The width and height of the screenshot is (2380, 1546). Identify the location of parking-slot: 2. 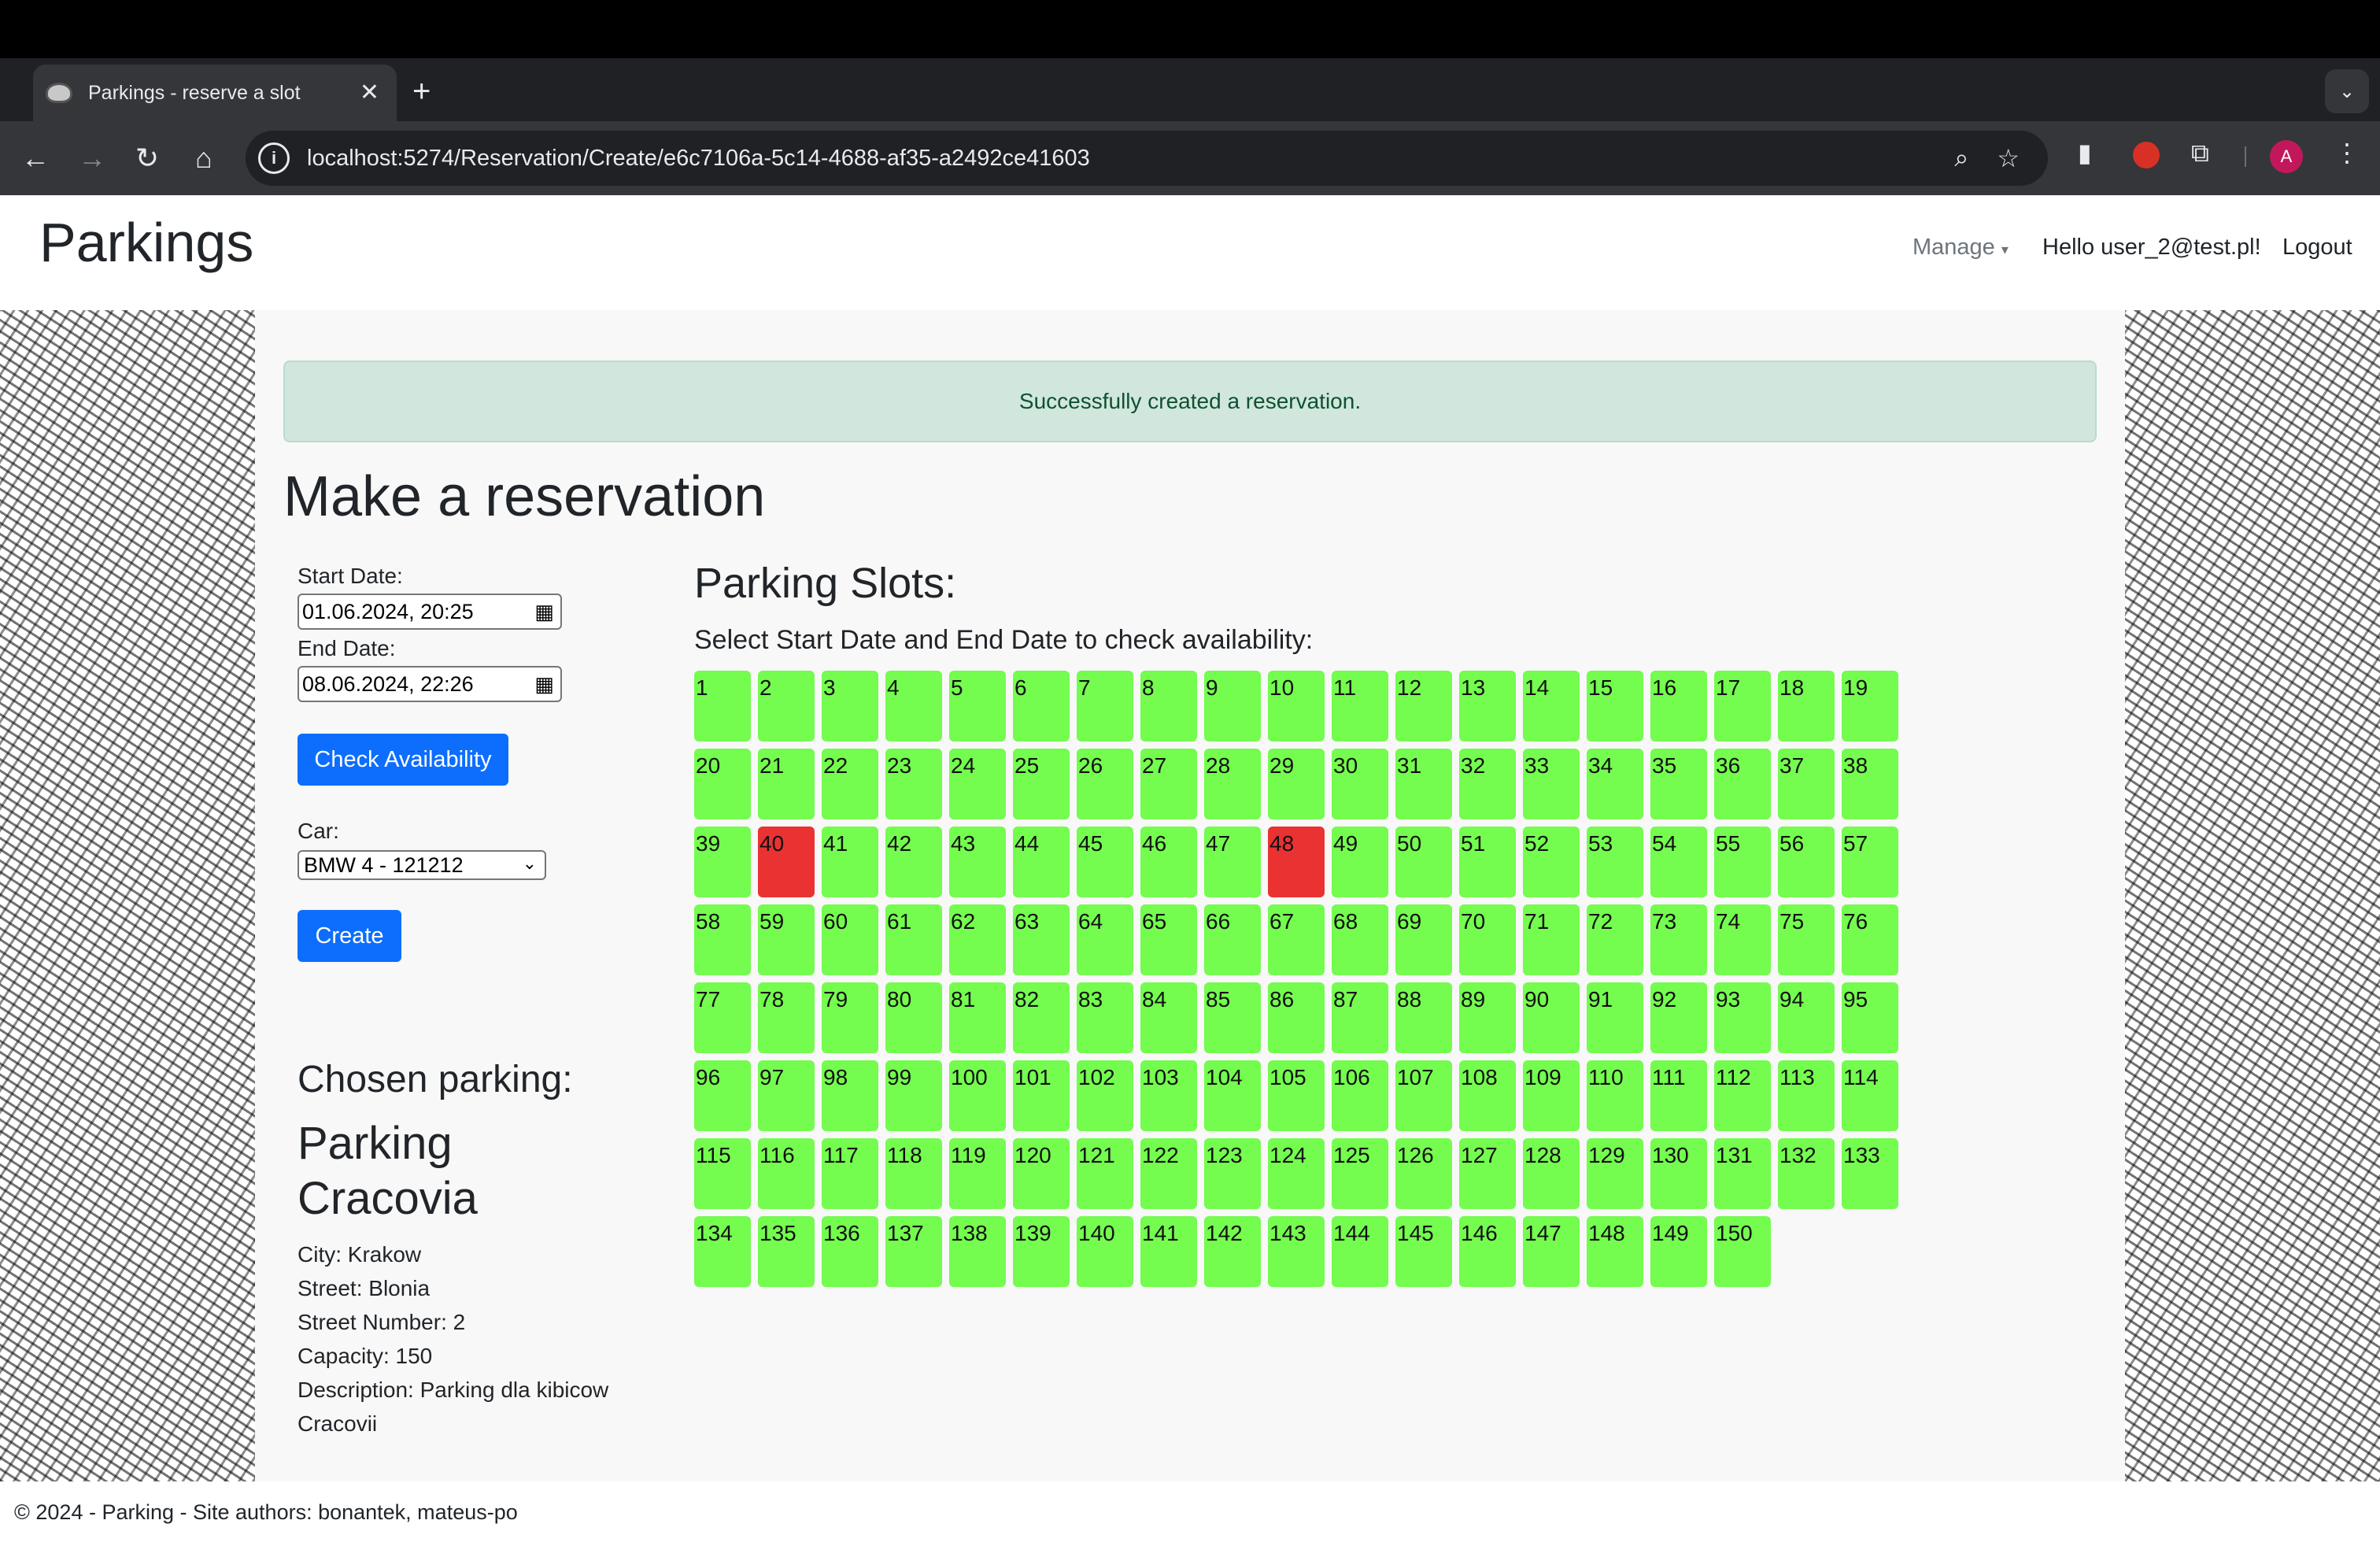
(786, 707).